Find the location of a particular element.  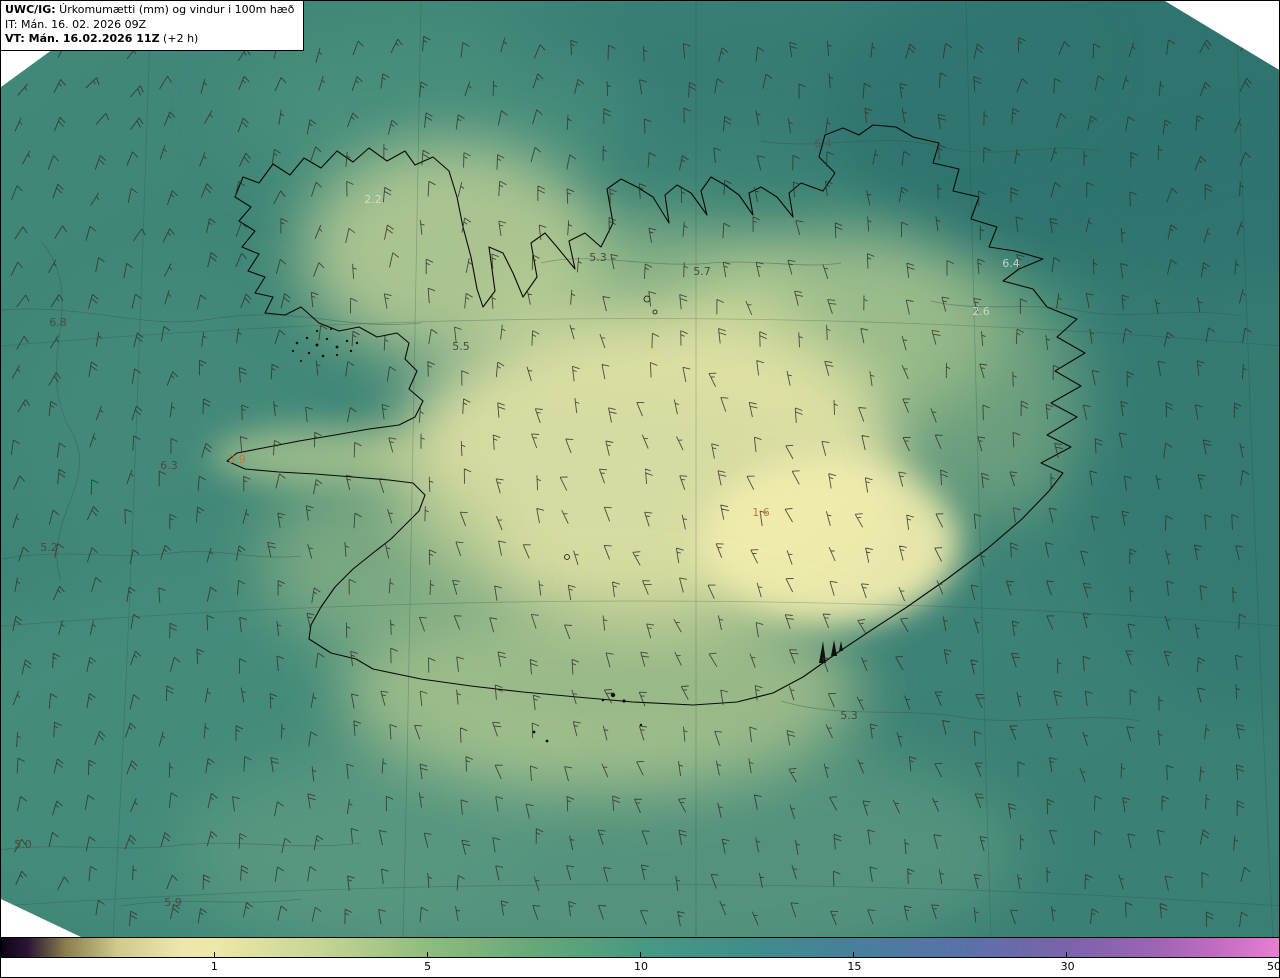

colorbar-tick-label: 1 is located at coordinates (214, 966).